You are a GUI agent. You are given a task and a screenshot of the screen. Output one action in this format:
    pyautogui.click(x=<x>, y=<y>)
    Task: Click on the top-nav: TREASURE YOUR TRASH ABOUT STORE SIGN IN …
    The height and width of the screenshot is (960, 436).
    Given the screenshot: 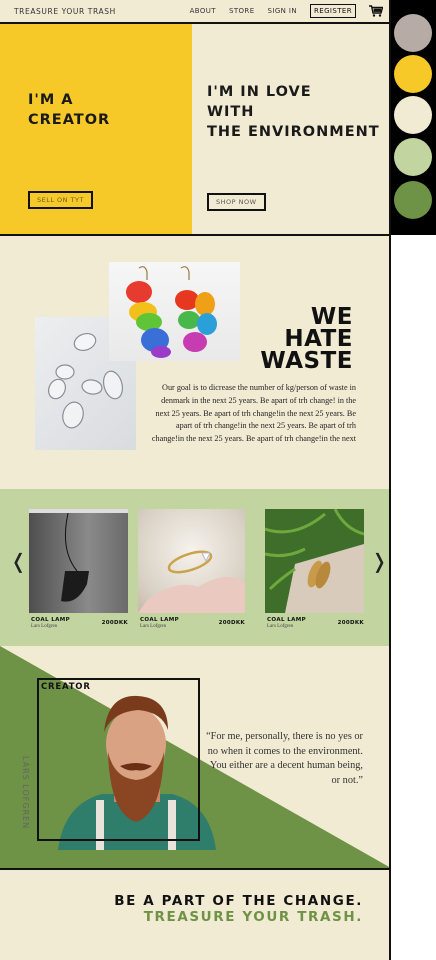 What is the action you would take?
    pyautogui.click(x=194, y=12)
    